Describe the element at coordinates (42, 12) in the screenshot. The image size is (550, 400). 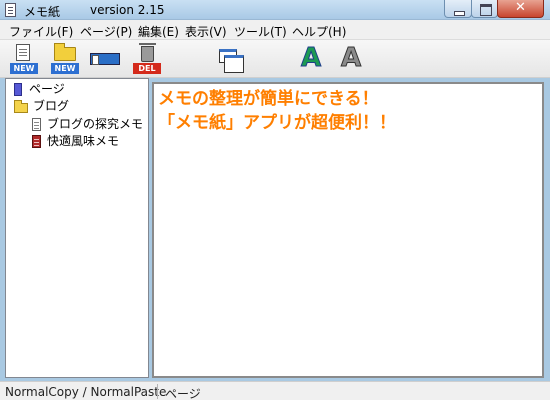
I see `window-title: メモ紙` at that location.